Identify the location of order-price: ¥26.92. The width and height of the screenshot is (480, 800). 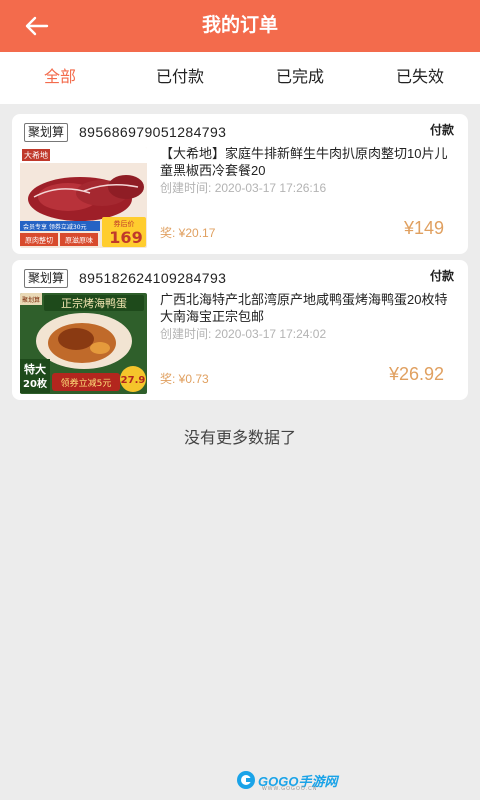
(416, 374).